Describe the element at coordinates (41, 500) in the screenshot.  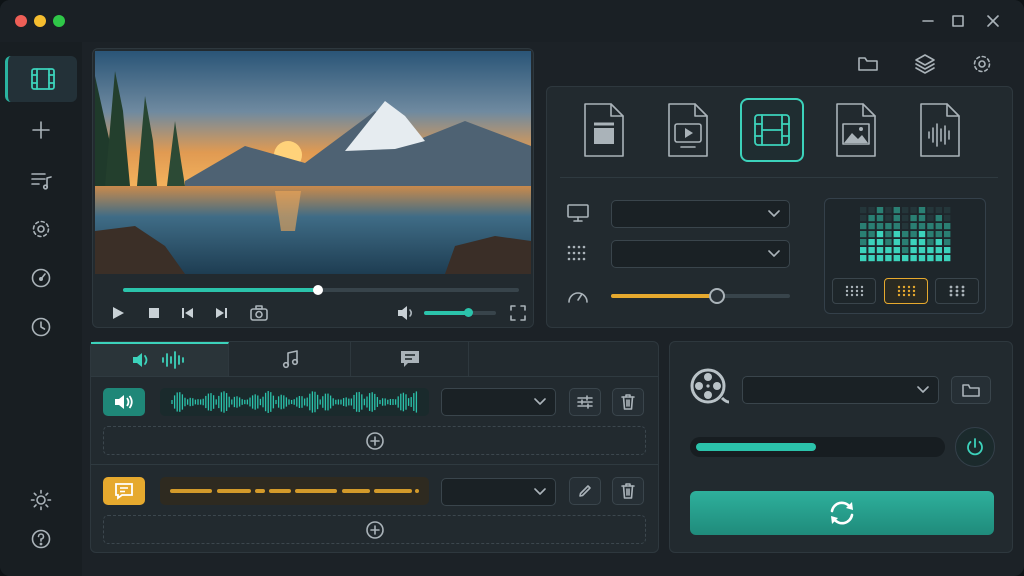
I see `brightness-icon` at that location.